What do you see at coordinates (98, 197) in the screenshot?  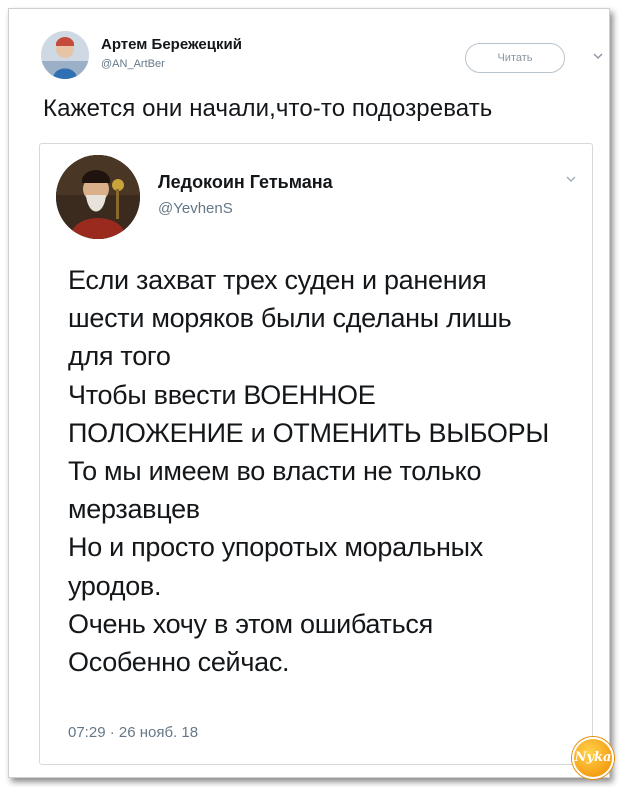 I see `quoted-avatar` at bounding box center [98, 197].